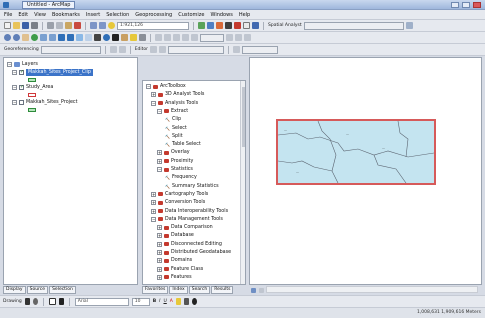 This screenshot has height=318, width=485. I want to click on full-extent-icon, so click(34, 37).